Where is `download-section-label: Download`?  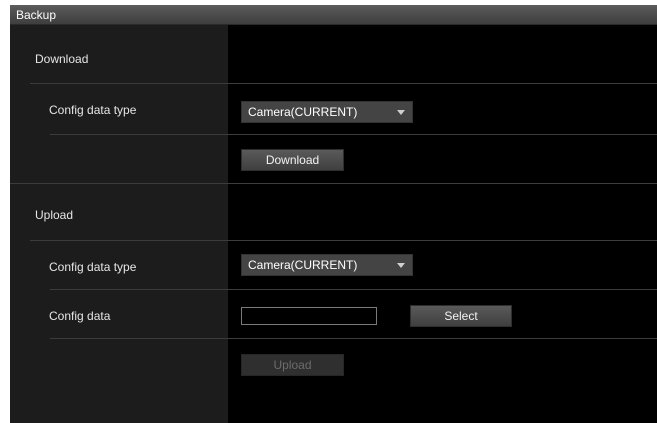 download-section-label: Download is located at coordinates (62, 59).